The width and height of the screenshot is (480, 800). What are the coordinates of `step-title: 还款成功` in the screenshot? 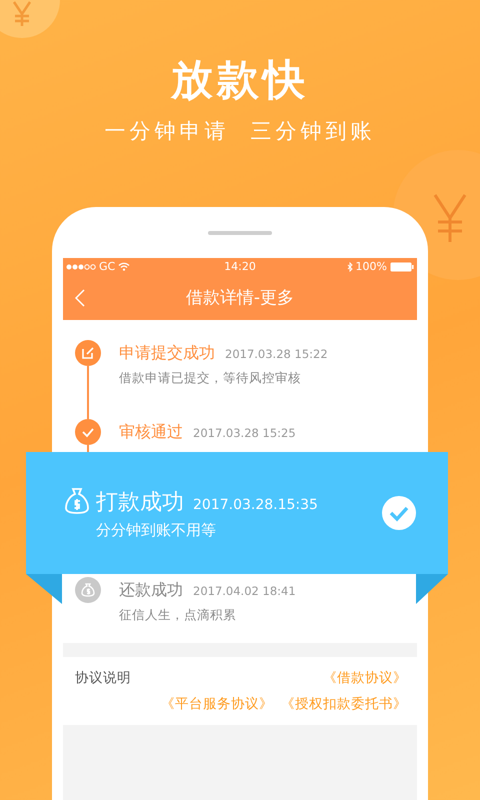 It's located at (151, 590).